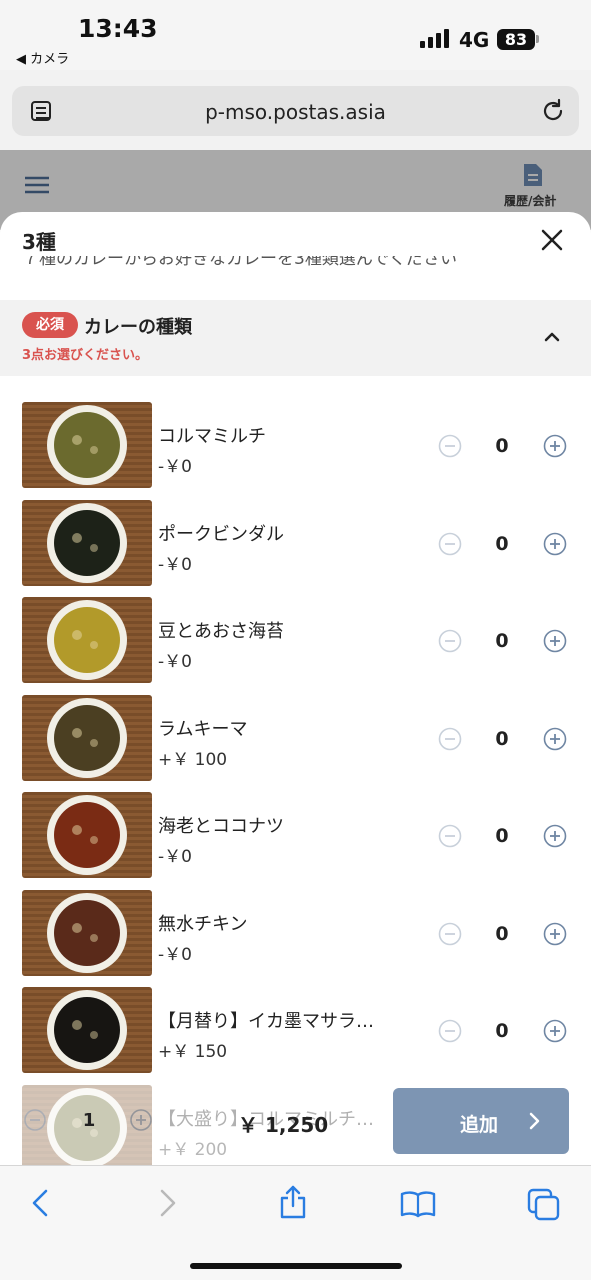 This screenshot has height=1280, width=591. Describe the element at coordinates (530, 200) in the screenshot. I see `history-checkout-link: 履歴/会計` at that location.